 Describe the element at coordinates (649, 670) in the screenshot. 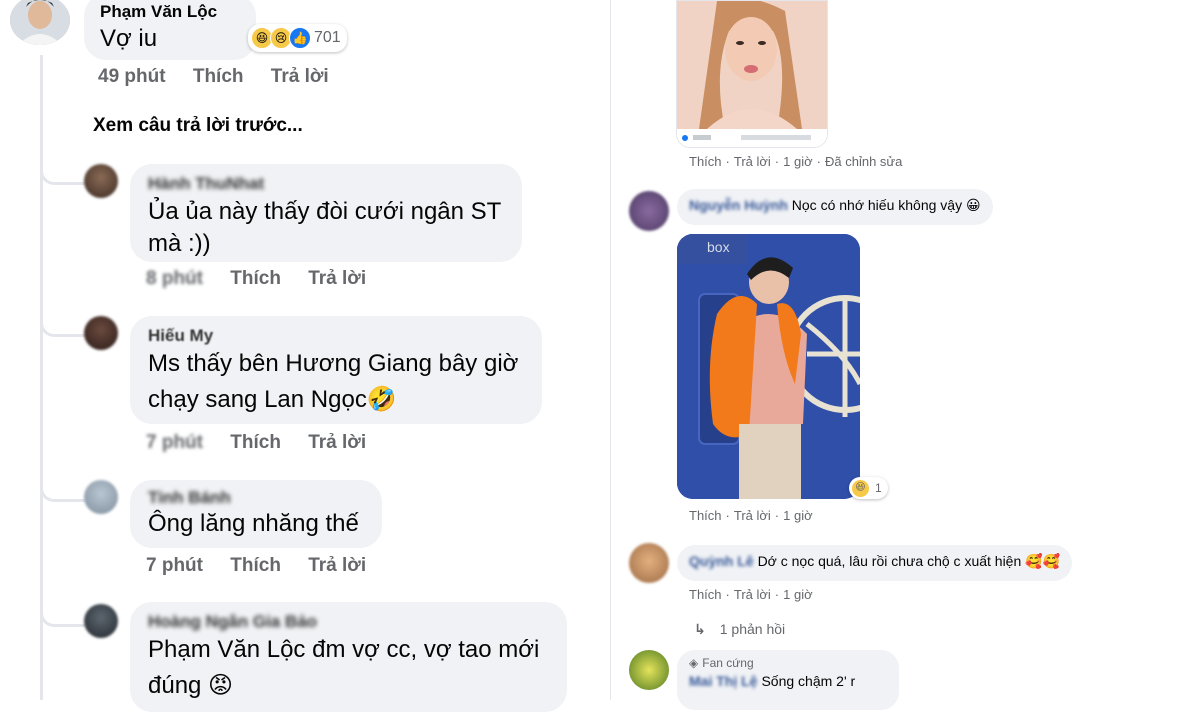

I see `avatar-mai-thi-le` at that location.